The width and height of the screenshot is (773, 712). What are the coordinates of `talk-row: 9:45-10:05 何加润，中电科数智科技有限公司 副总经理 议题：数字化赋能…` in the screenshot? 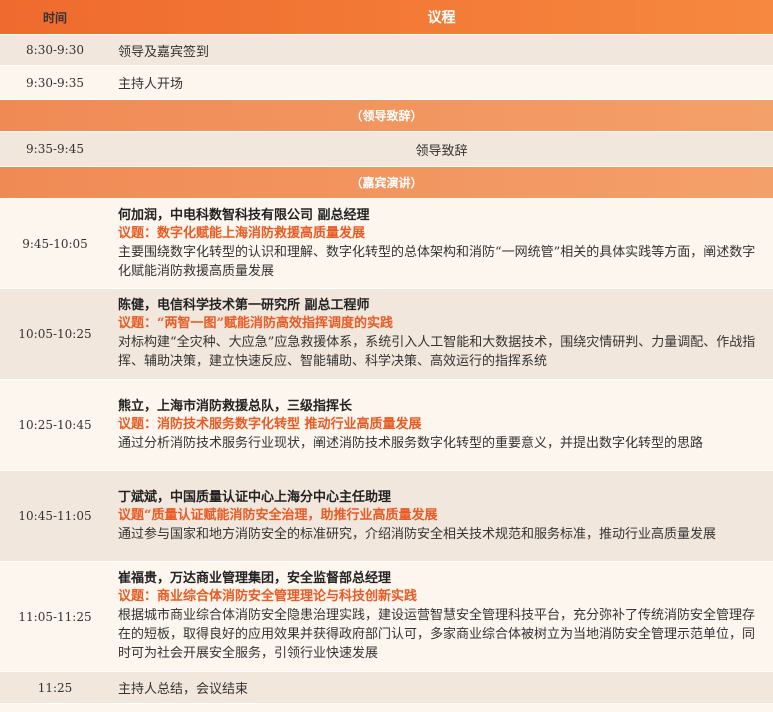 It's located at (386, 244).